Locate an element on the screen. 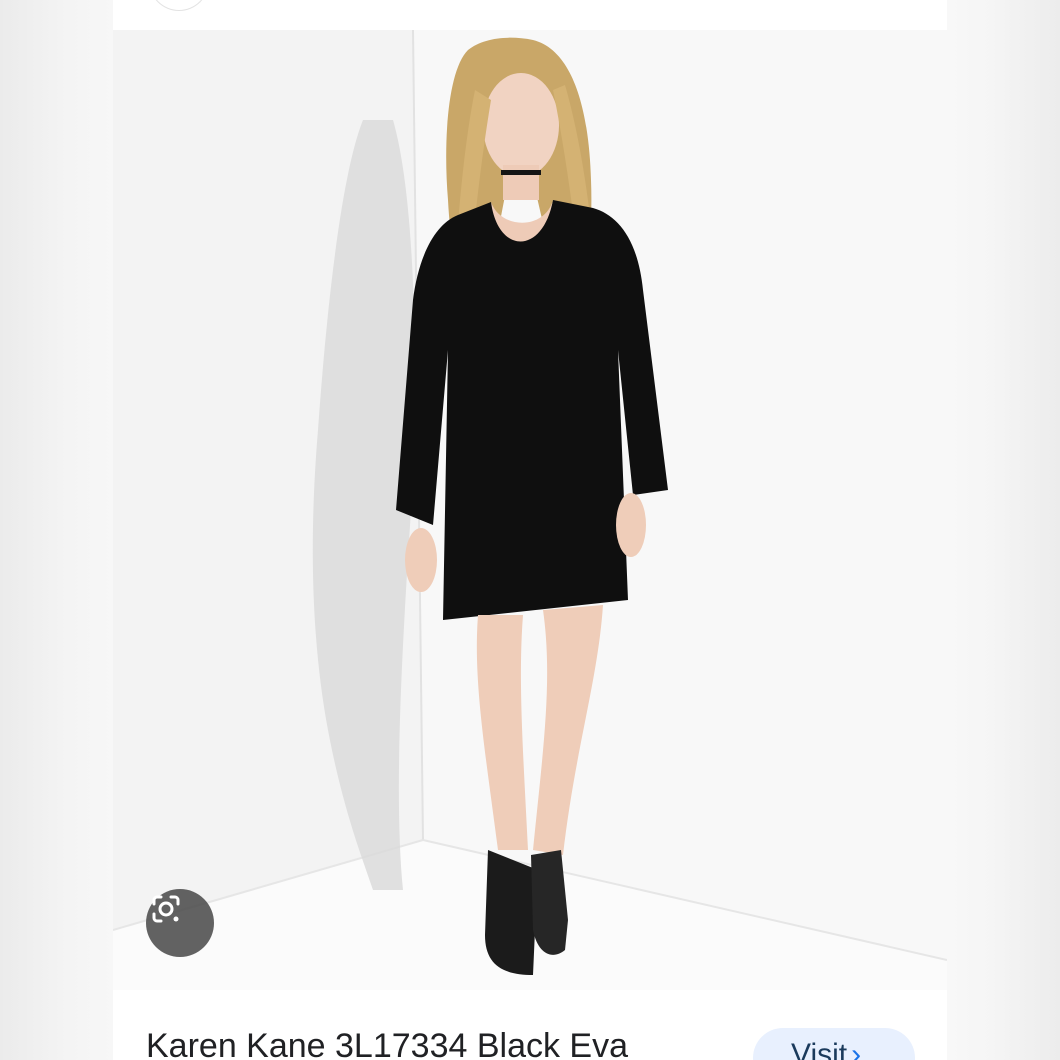  visit-button: Visit › is located at coordinates (834, 1044).